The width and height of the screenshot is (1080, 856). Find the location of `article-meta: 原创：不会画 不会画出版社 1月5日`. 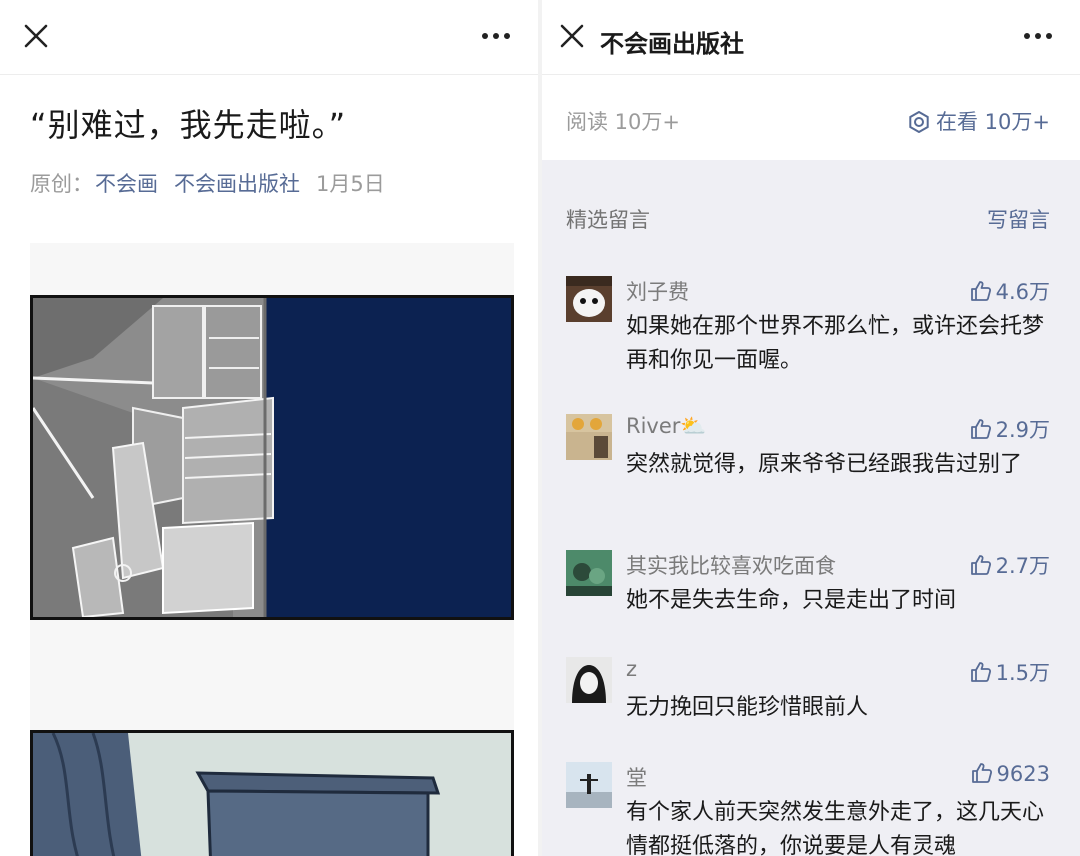

article-meta: 原创：不会画 不会画出版社 1月5日 is located at coordinates (207, 183).